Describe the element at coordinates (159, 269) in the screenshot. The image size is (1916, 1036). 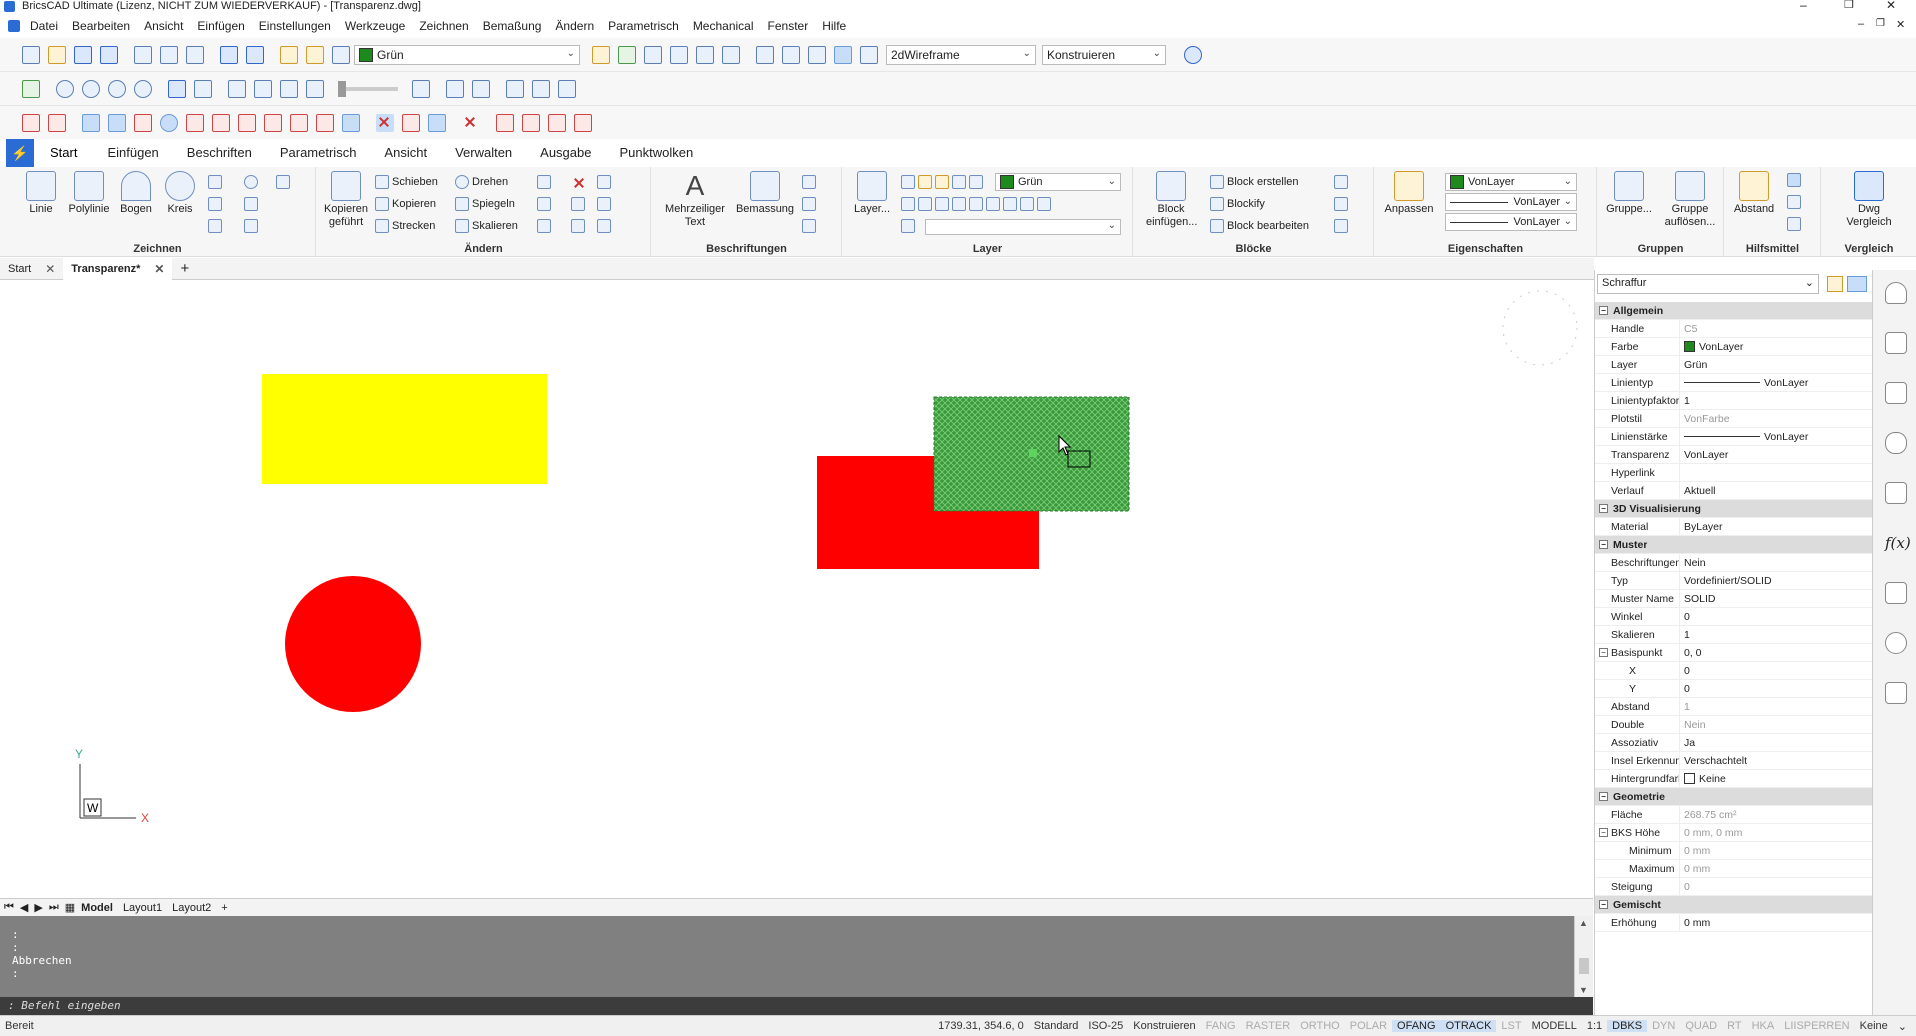
I see `close-icon: ✕` at that location.